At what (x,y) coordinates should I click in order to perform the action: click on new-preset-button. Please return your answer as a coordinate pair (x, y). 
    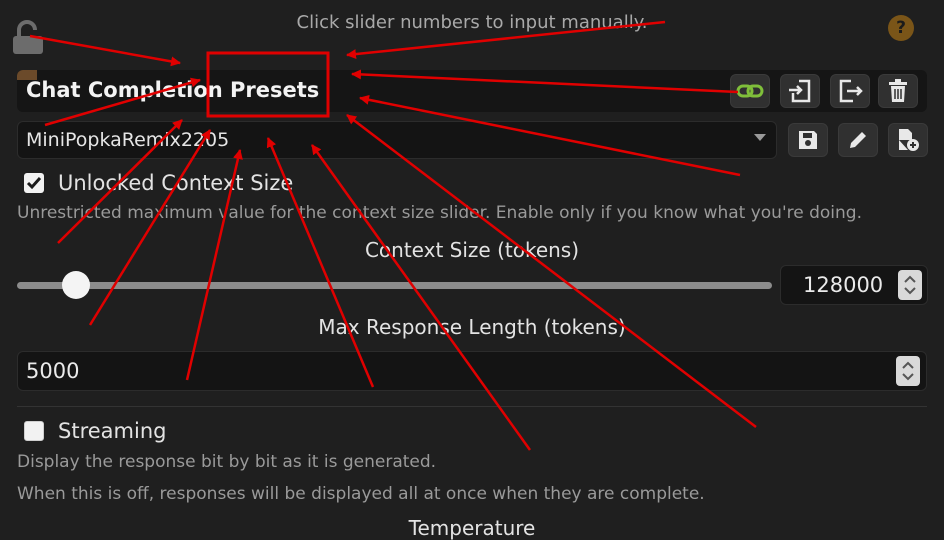
    Looking at the image, I should click on (908, 140).